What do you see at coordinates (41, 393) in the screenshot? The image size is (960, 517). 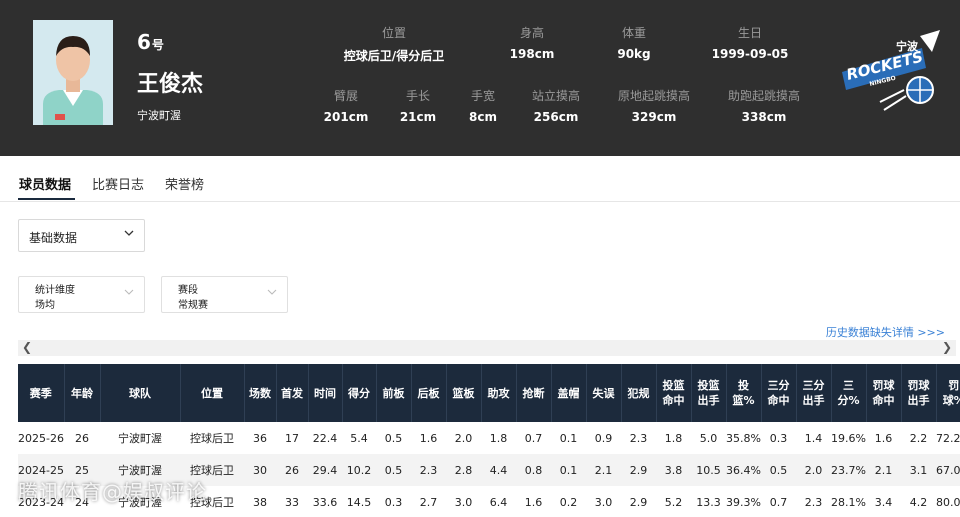 I see `col-season: 赛季` at bounding box center [41, 393].